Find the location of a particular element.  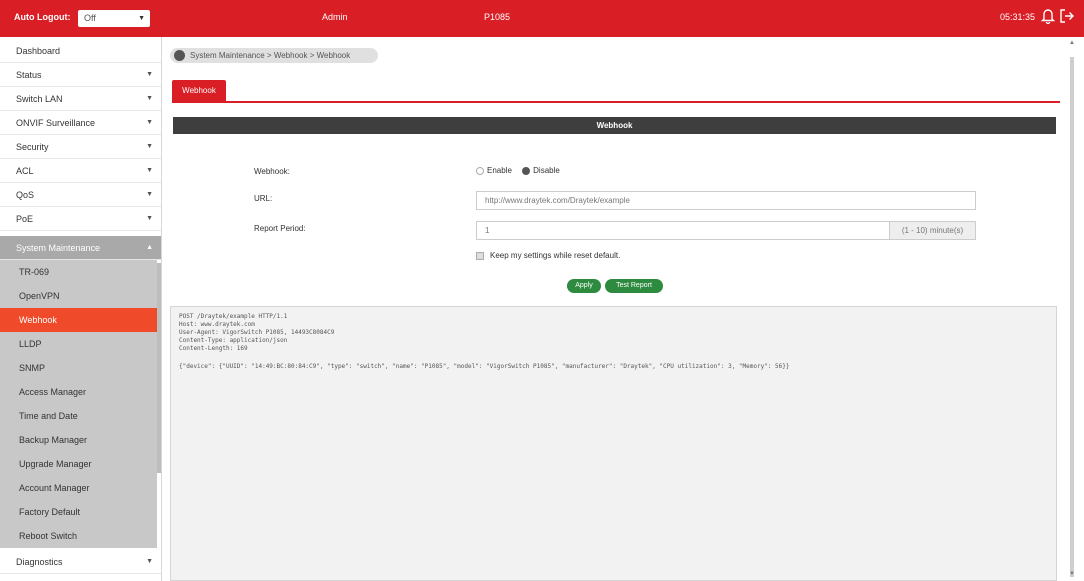

scroll-down-icon: ▼ is located at coordinates (1072, 574).